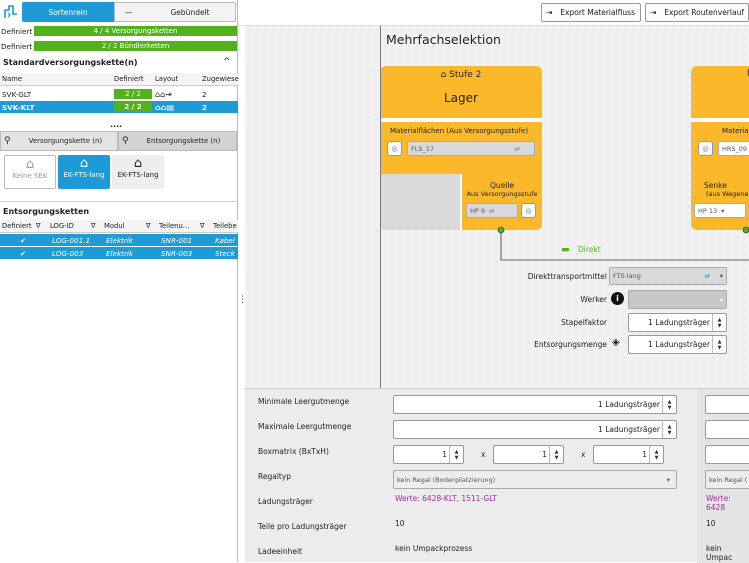 This screenshot has height=563, width=749. I want to click on col-log-id: LOG-ID, so click(62, 226).